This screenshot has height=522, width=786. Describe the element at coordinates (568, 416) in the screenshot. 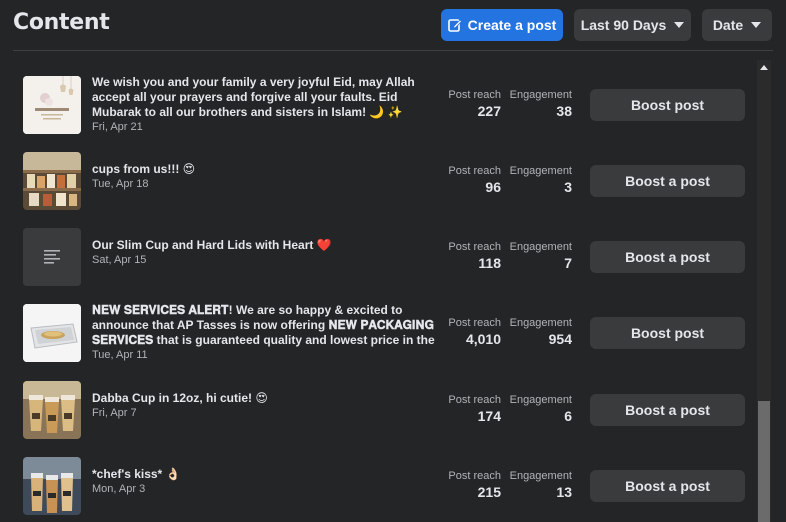

I see `engagement-value: 6` at that location.